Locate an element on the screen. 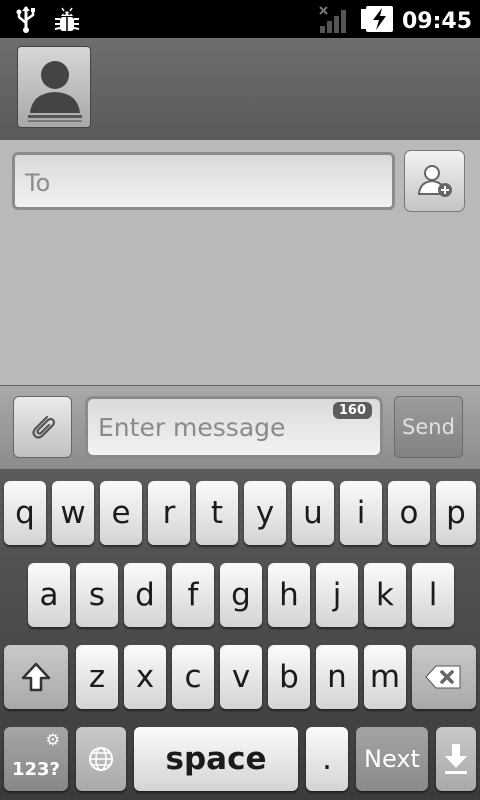 The height and width of the screenshot is (800, 480). key-m: m is located at coordinates (385, 677).